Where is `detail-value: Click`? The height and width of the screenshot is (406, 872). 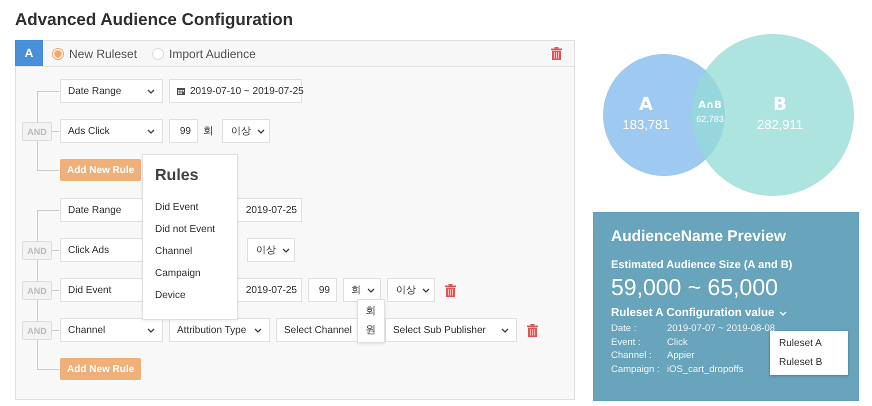 detail-value: Click is located at coordinates (677, 342).